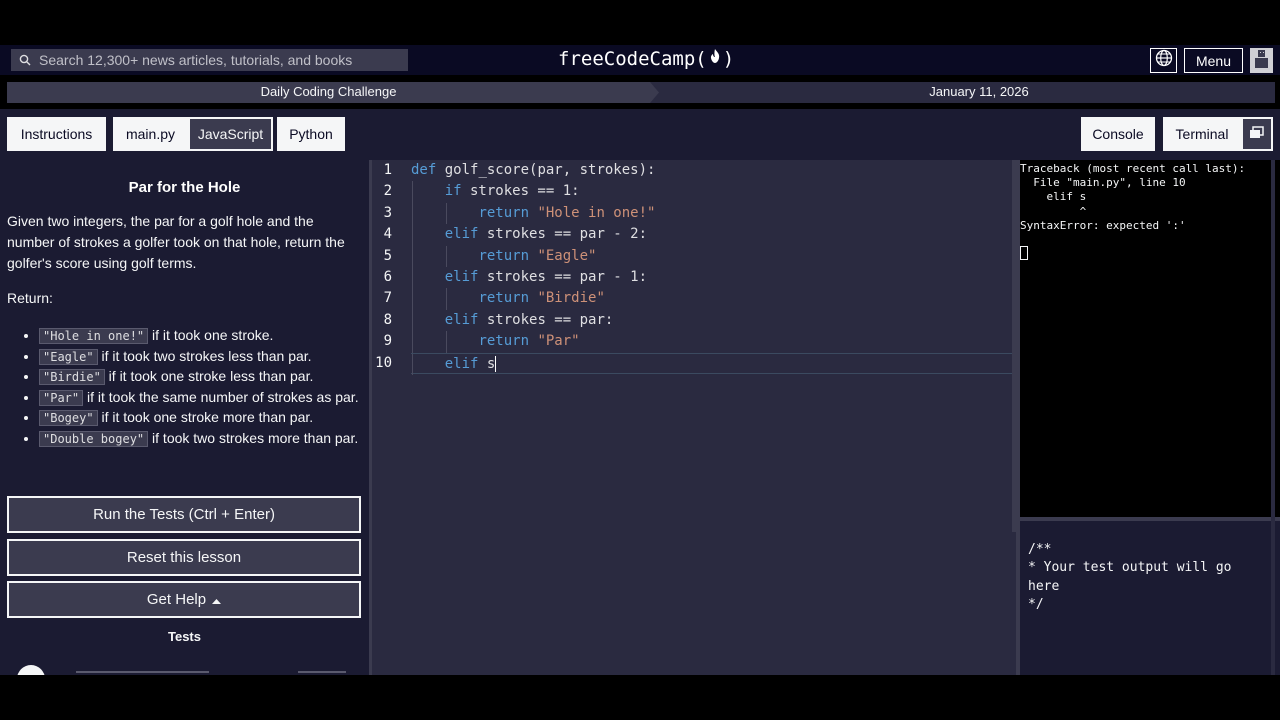  What do you see at coordinates (453, 191) in the screenshot?
I see `code-keyword: if` at bounding box center [453, 191].